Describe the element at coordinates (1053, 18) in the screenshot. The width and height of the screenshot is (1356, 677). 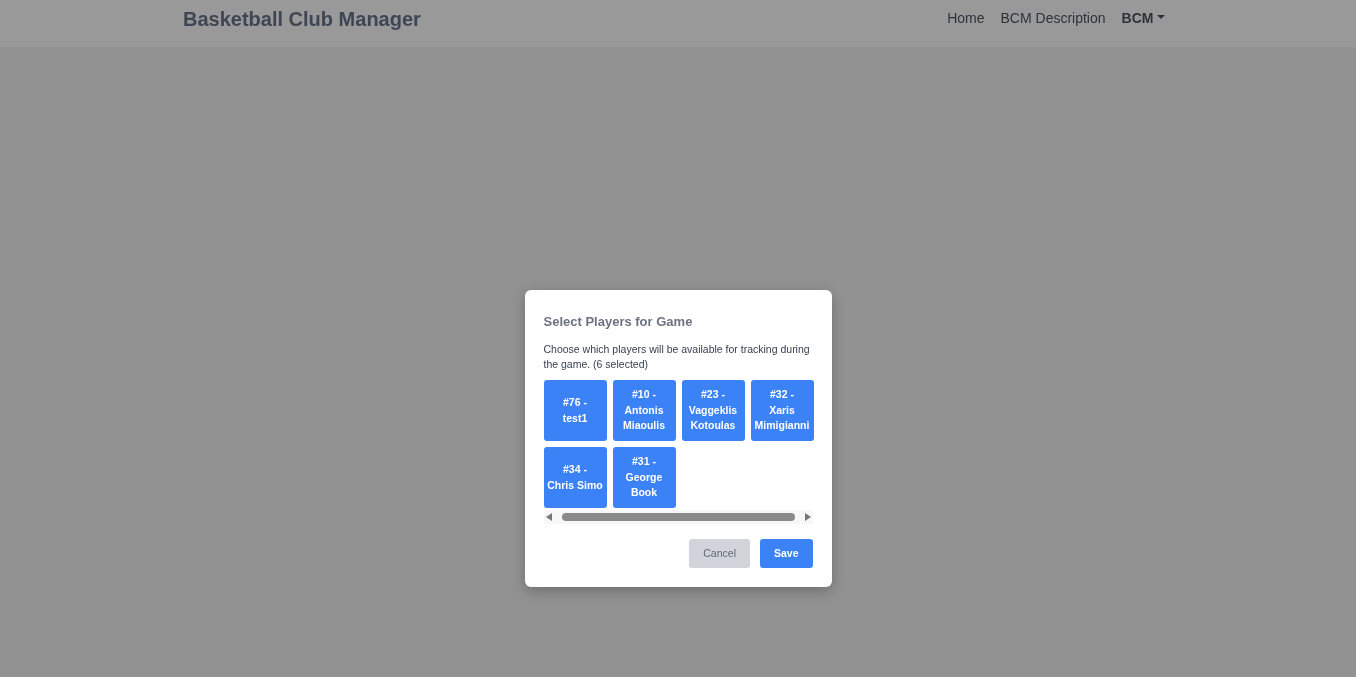
I see `nav-link: BCM Description` at that location.